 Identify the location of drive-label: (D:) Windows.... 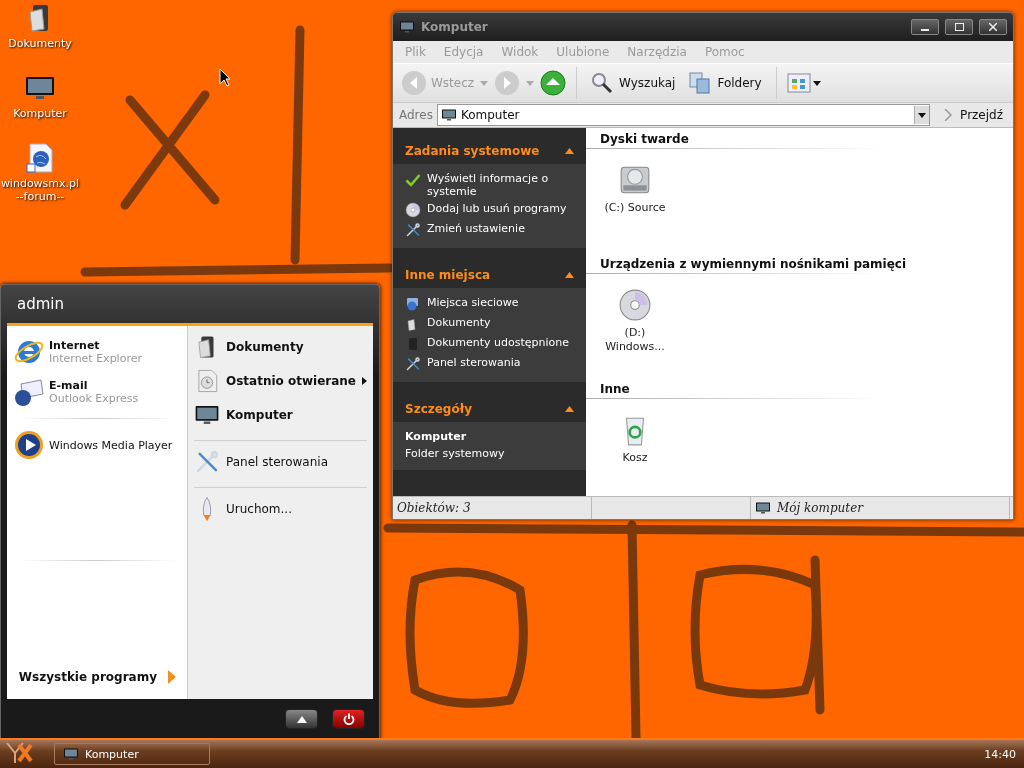
(635, 340).